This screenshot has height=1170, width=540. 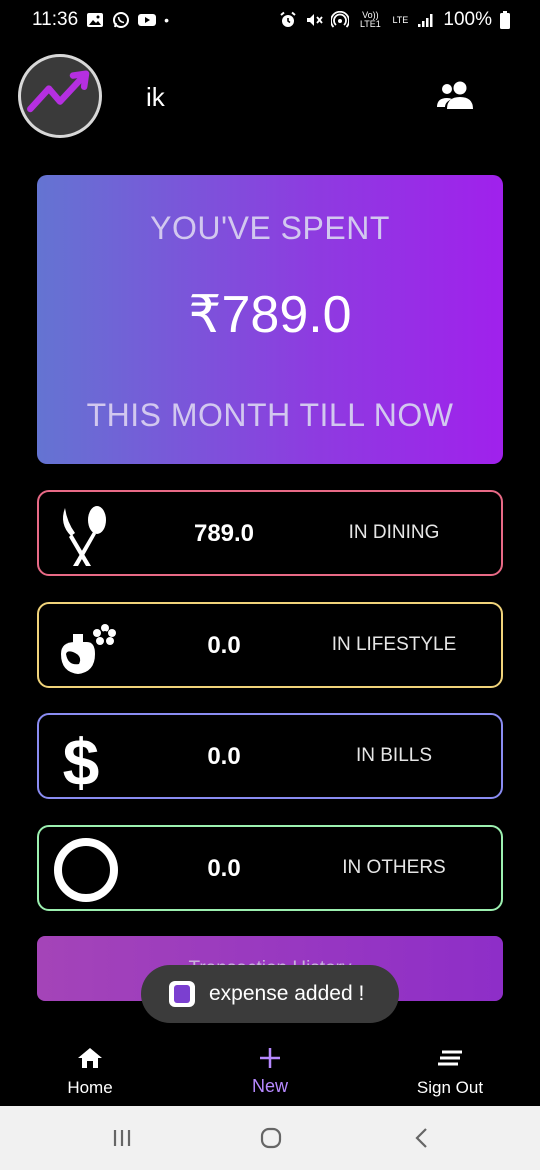 I want to click on whatsapp-icon, so click(x=121, y=20).